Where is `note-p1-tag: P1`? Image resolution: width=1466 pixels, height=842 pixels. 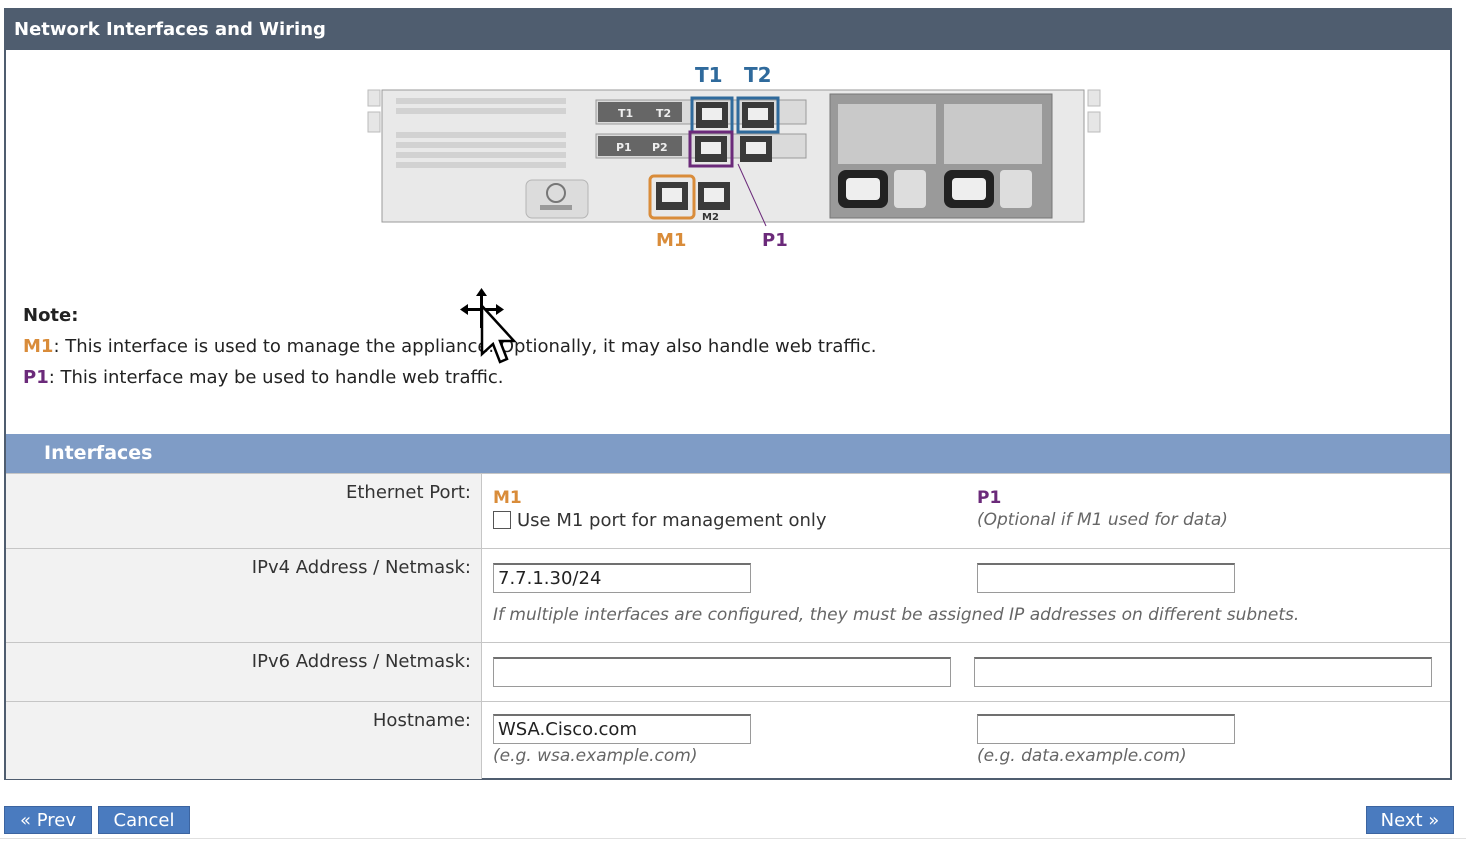 note-p1-tag: P1 is located at coordinates (36, 377).